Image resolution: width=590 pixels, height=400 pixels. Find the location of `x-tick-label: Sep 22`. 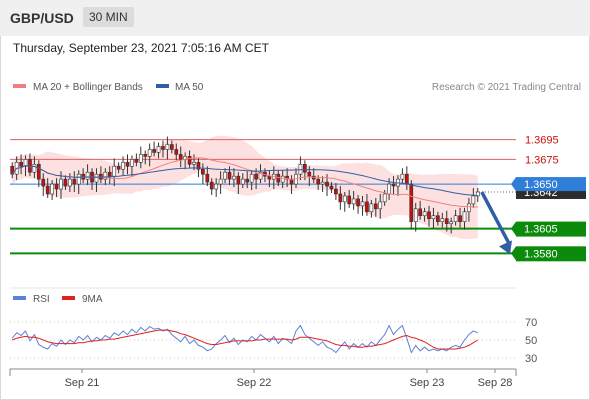

x-tick-label: Sep 22 is located at coordinates (254, 383).